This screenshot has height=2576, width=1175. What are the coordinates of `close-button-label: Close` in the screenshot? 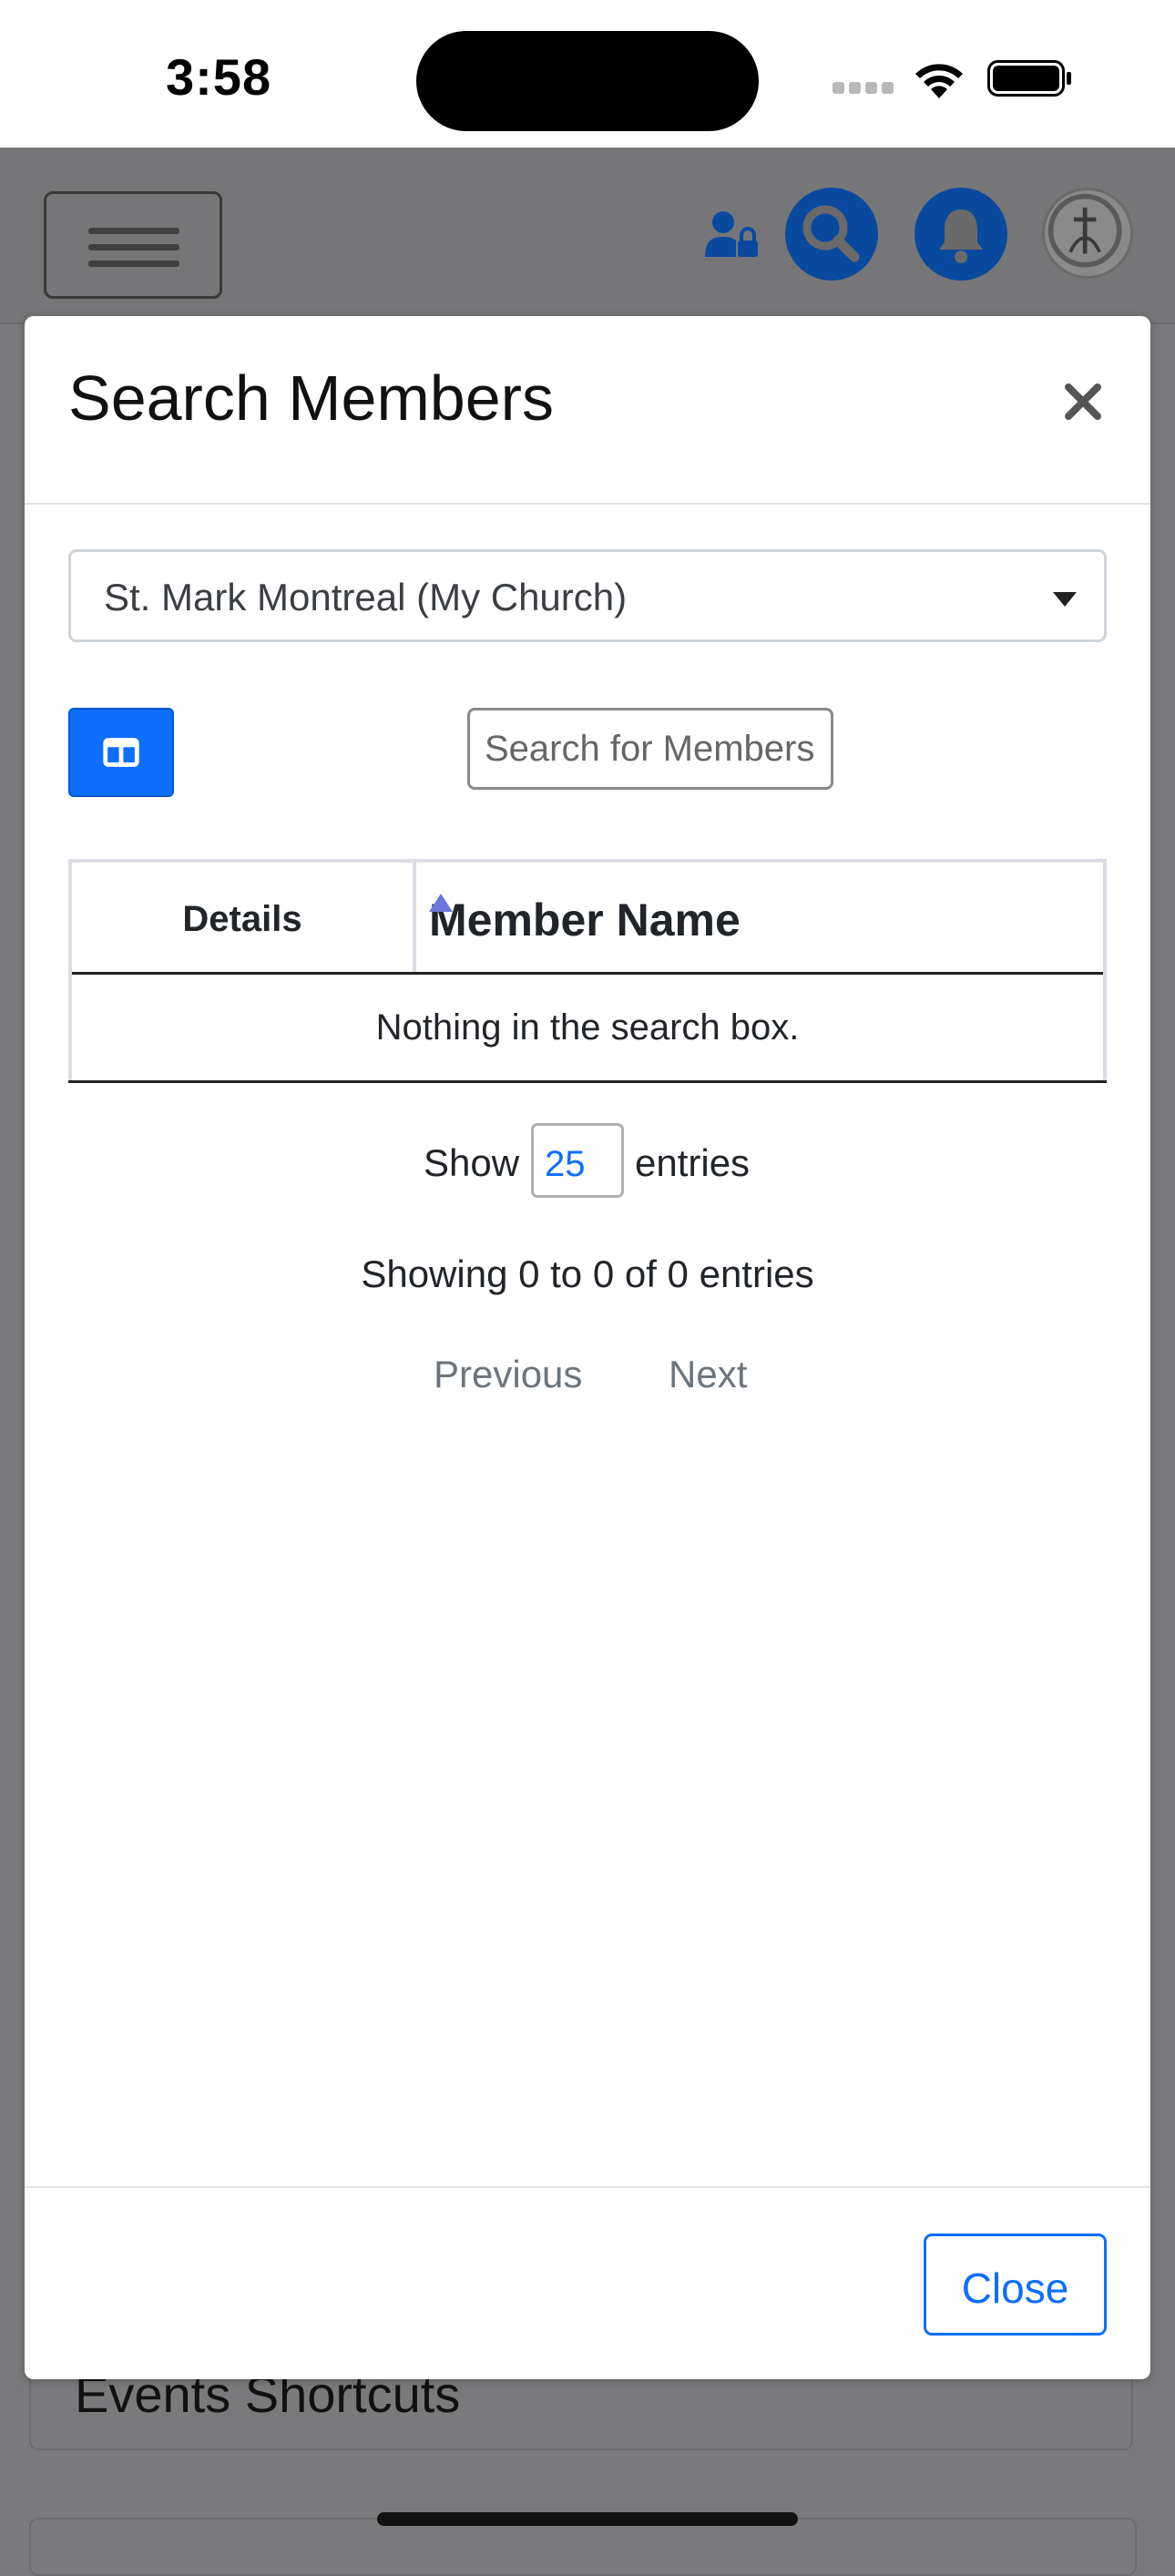 It's located at (1015, 2288).